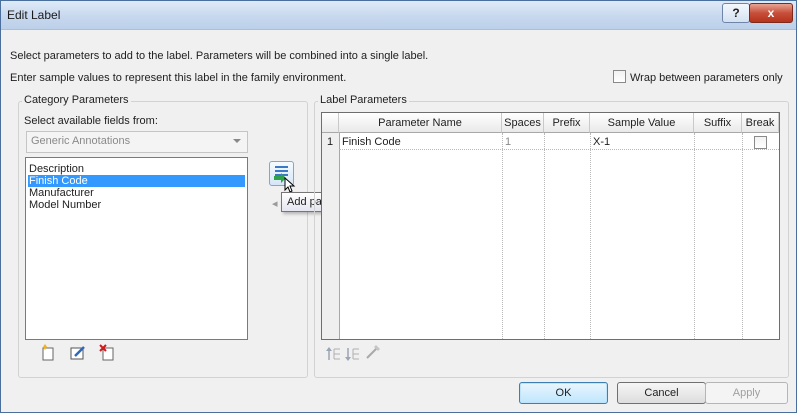 The image size is (797, 413). I want to click on cell-parameter-name: Finish Code, so click(371, 142).